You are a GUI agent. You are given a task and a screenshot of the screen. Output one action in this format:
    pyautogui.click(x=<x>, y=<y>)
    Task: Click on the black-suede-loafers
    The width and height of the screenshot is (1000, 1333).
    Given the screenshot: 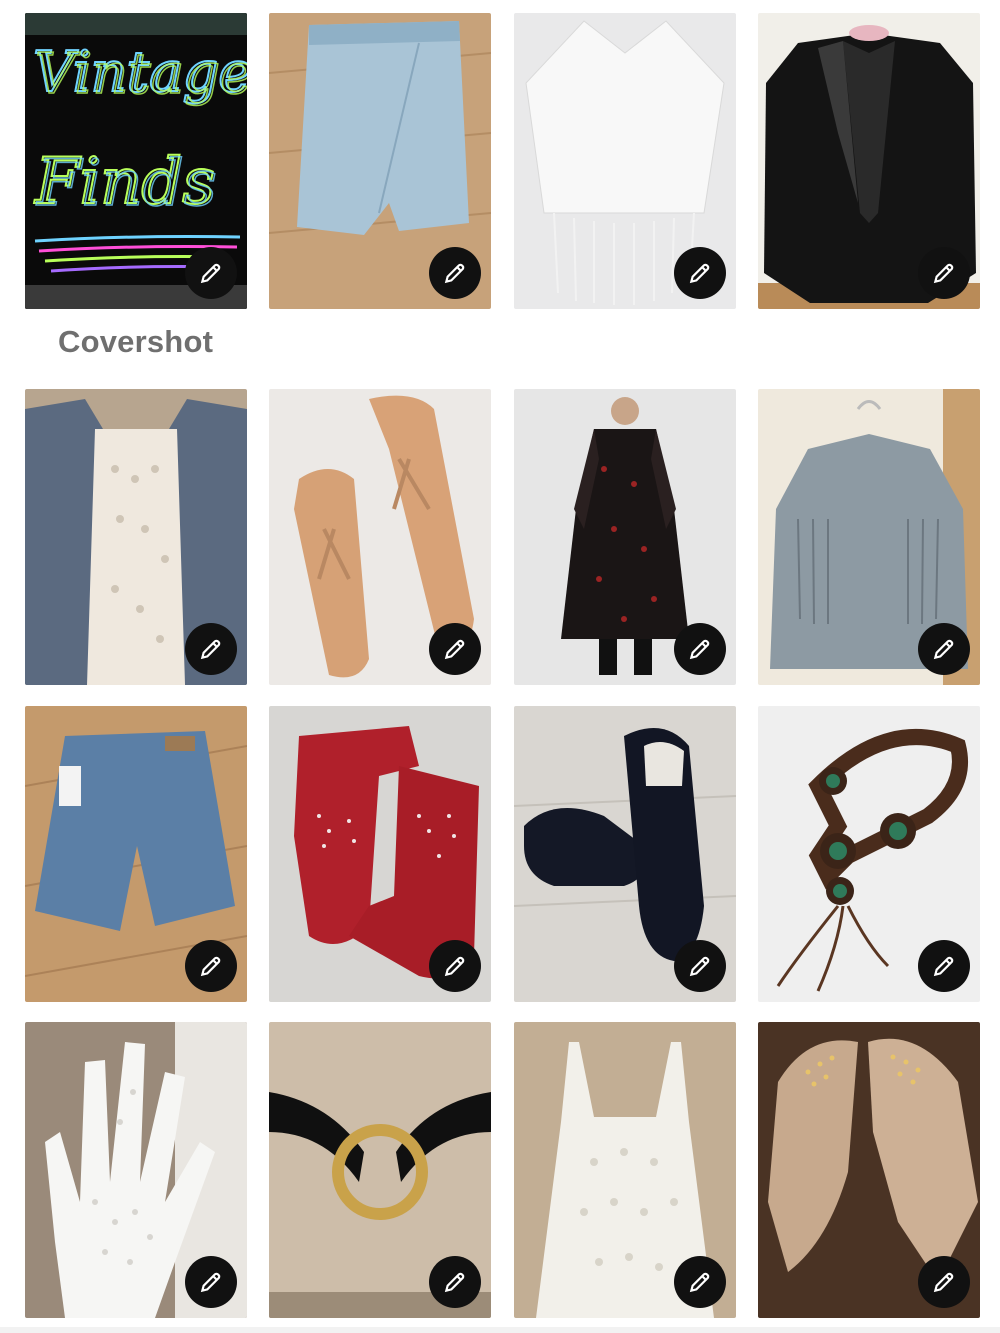 What is the action you would take?
    pyautogui.click(x=625, y=854)
    